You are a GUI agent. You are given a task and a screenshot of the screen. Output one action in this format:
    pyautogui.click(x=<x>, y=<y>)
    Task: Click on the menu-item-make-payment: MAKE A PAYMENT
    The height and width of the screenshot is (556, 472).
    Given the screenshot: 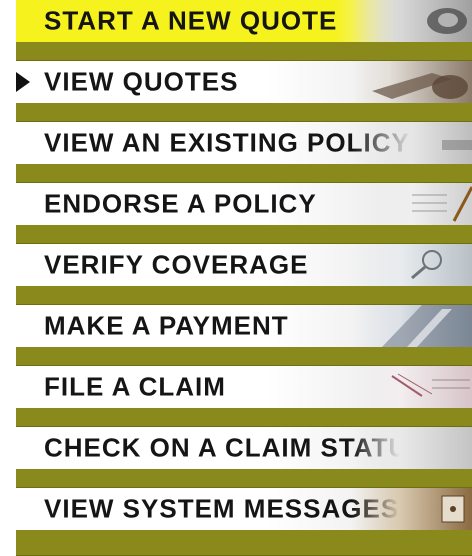 What is the action you would take?
    pyautogui.click(x=244, y=326)
    